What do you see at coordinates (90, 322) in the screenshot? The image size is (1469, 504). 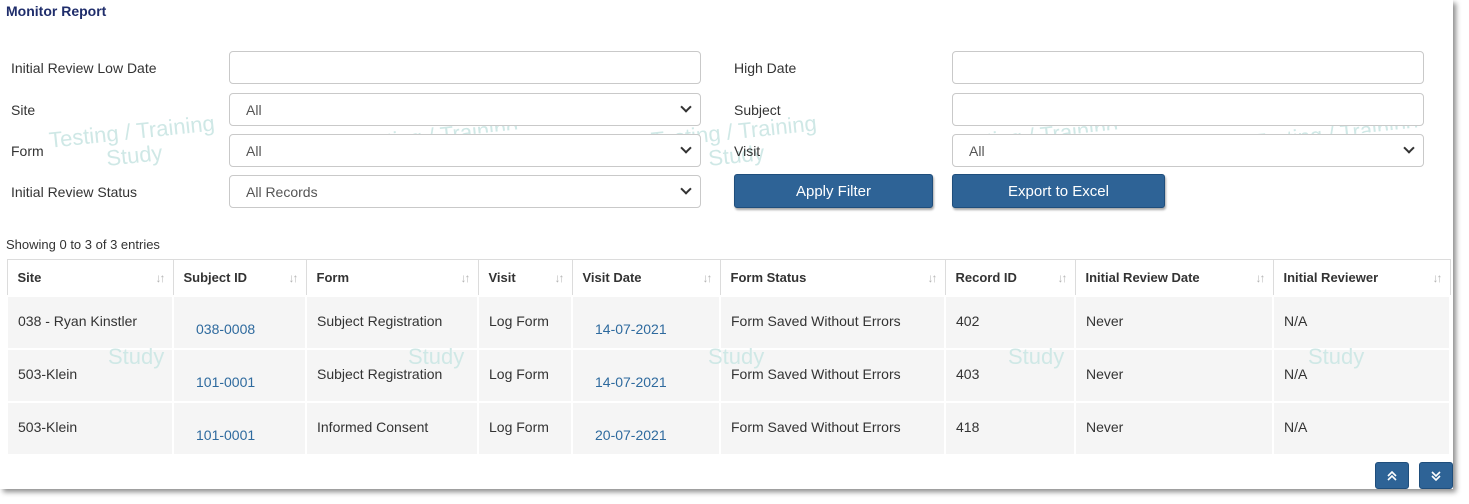 I see `cell-site: 038 - Ryan Kinstler` at bounding box center [90, 322].